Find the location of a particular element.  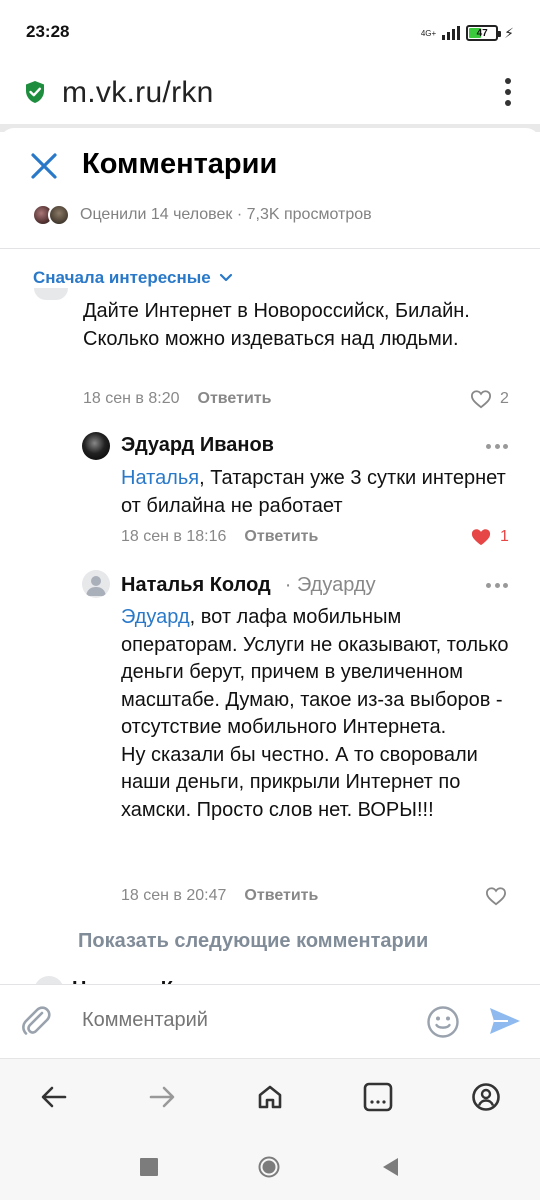

likers-summary: Оценили 14 человек · 7,3K просмотров is located at coordinates (202, 215).